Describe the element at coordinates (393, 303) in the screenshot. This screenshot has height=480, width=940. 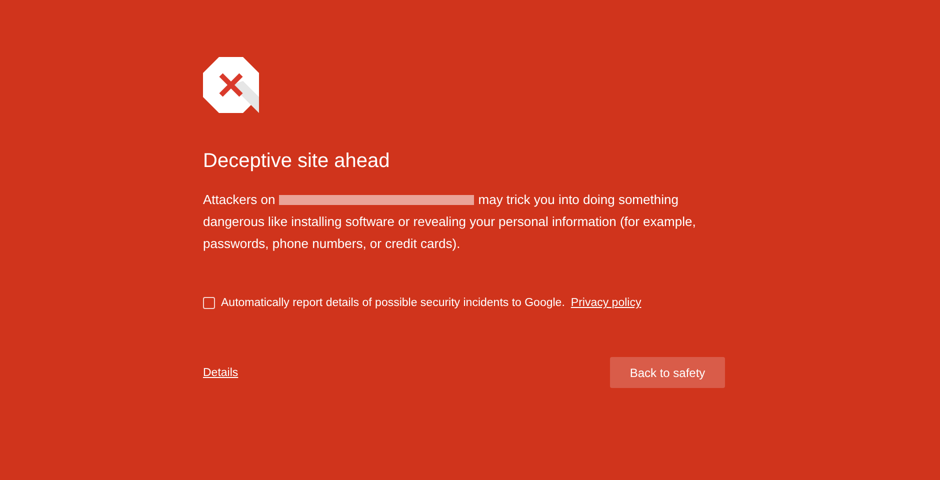
I see `report-label: Automatically report details of possible security incidents to Google.` at that location.